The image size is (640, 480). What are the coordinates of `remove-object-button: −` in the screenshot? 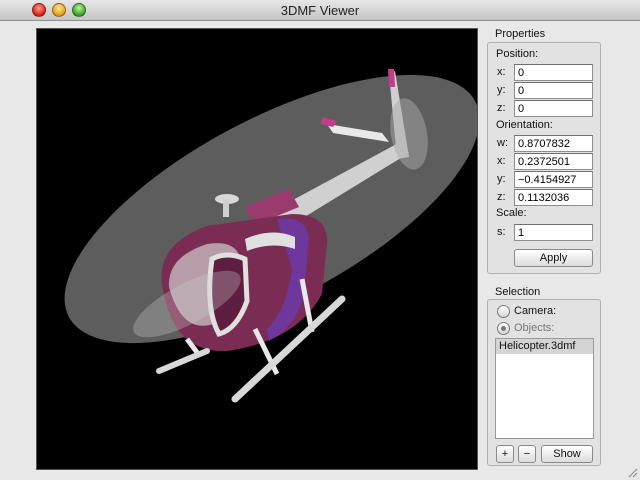 It's located at (527, 454).